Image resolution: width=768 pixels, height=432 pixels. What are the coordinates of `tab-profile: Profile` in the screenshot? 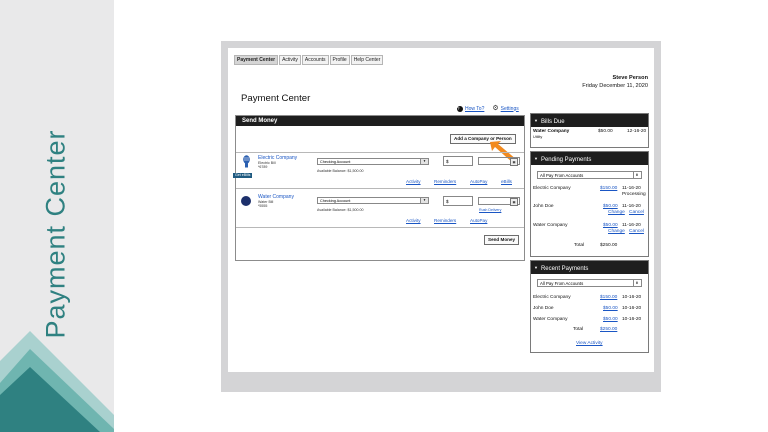 It's located at (339, 60).